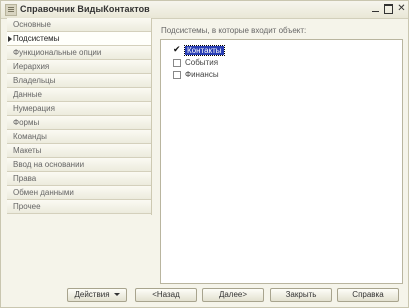 This screenshot has width=409, height=308. Describe the element at coordinates (401, 8) in the screenshot. I see `close-icon: ✕` at that location.